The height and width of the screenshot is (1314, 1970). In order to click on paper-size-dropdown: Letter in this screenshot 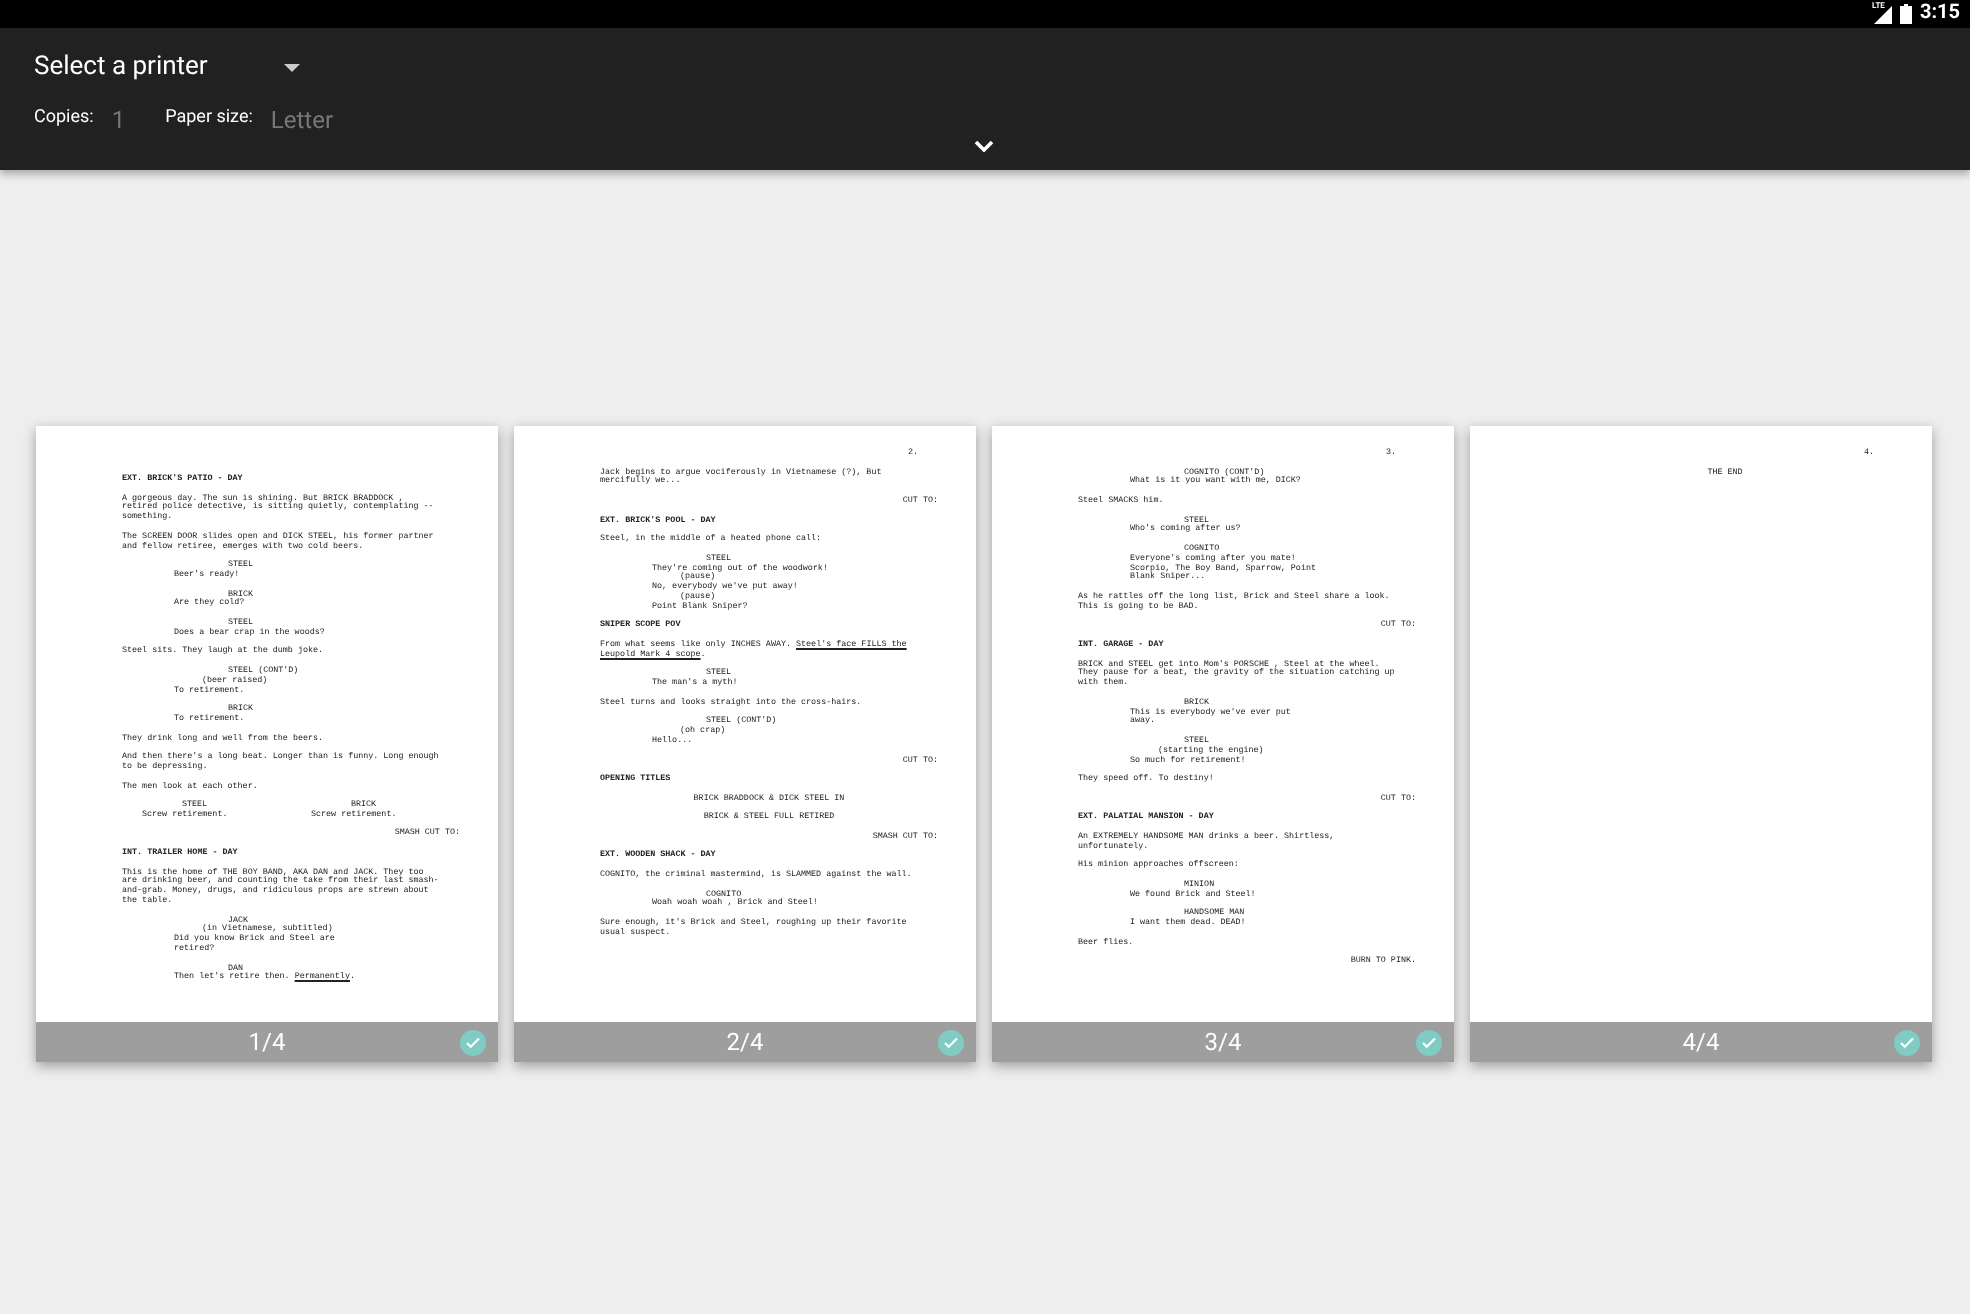, I will do `click(302, 119)`.